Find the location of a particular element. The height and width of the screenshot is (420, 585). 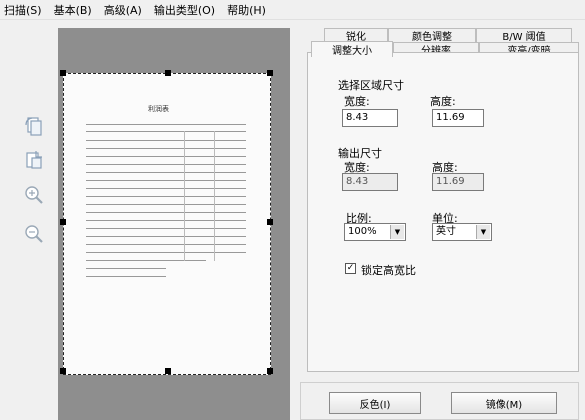

unit-value: 英寸 is located at coordinates (446, 231).